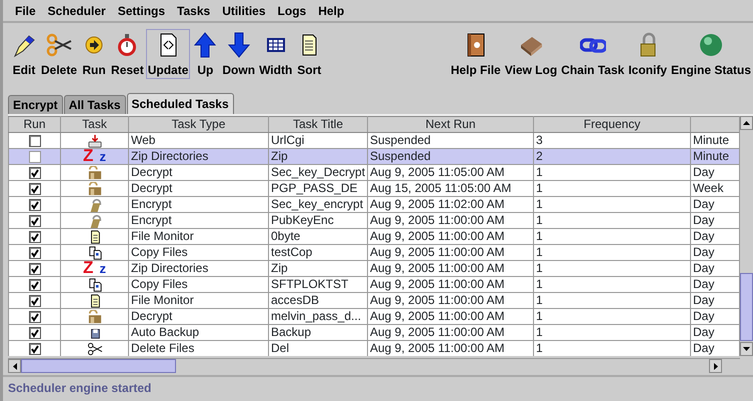 The width and height of the screenshot is (753, 401). I want to click on table-cell: 3, so click(612, 140).